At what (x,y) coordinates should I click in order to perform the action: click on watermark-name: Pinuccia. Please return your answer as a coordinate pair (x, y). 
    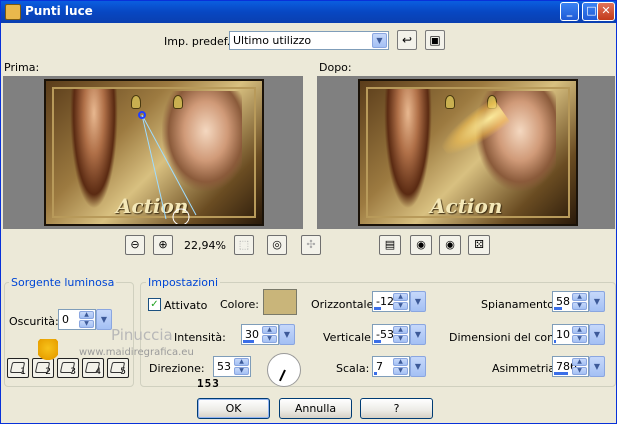
    Looking at the image, I should click on (142, 335).